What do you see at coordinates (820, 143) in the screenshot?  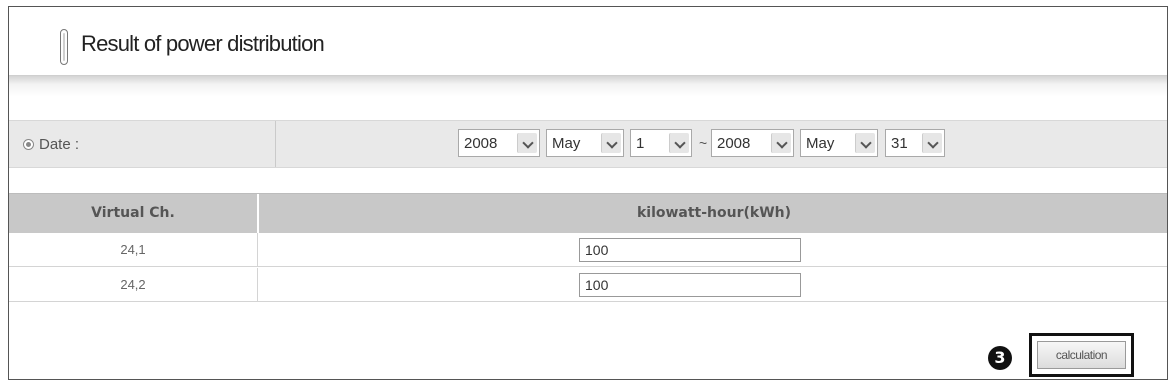 I see `end-month-value: May` at bounding box center [820, 143].